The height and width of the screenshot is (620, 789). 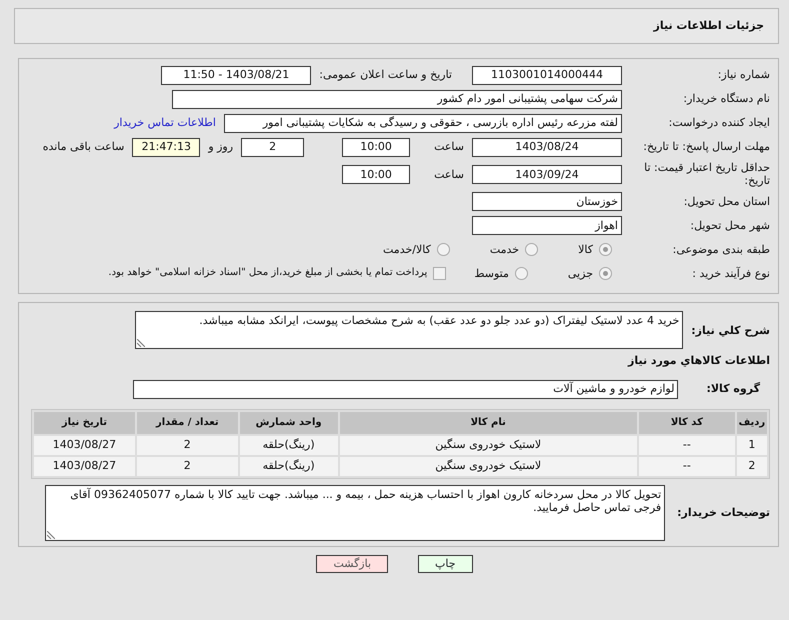 I want to click on days-field: 2, so click(x=272, y=147).